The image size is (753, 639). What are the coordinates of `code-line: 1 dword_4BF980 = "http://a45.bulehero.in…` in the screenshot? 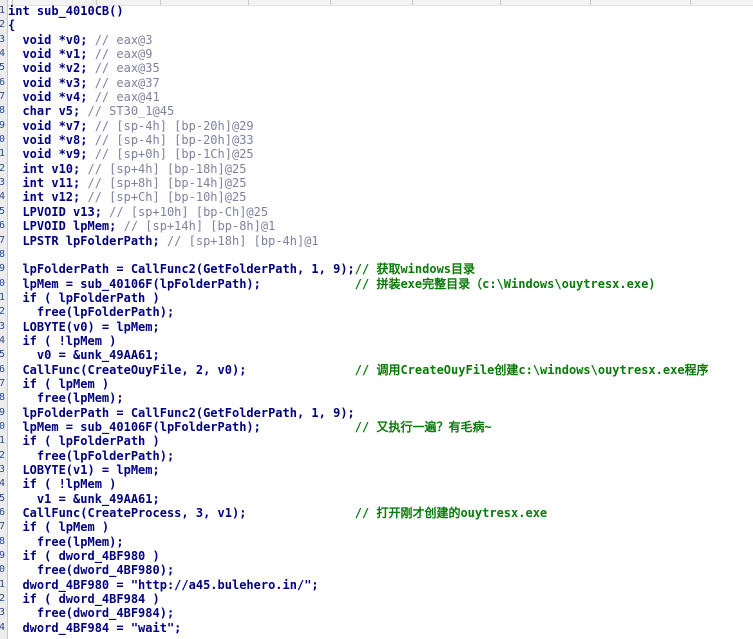 It's located at (376, 585).